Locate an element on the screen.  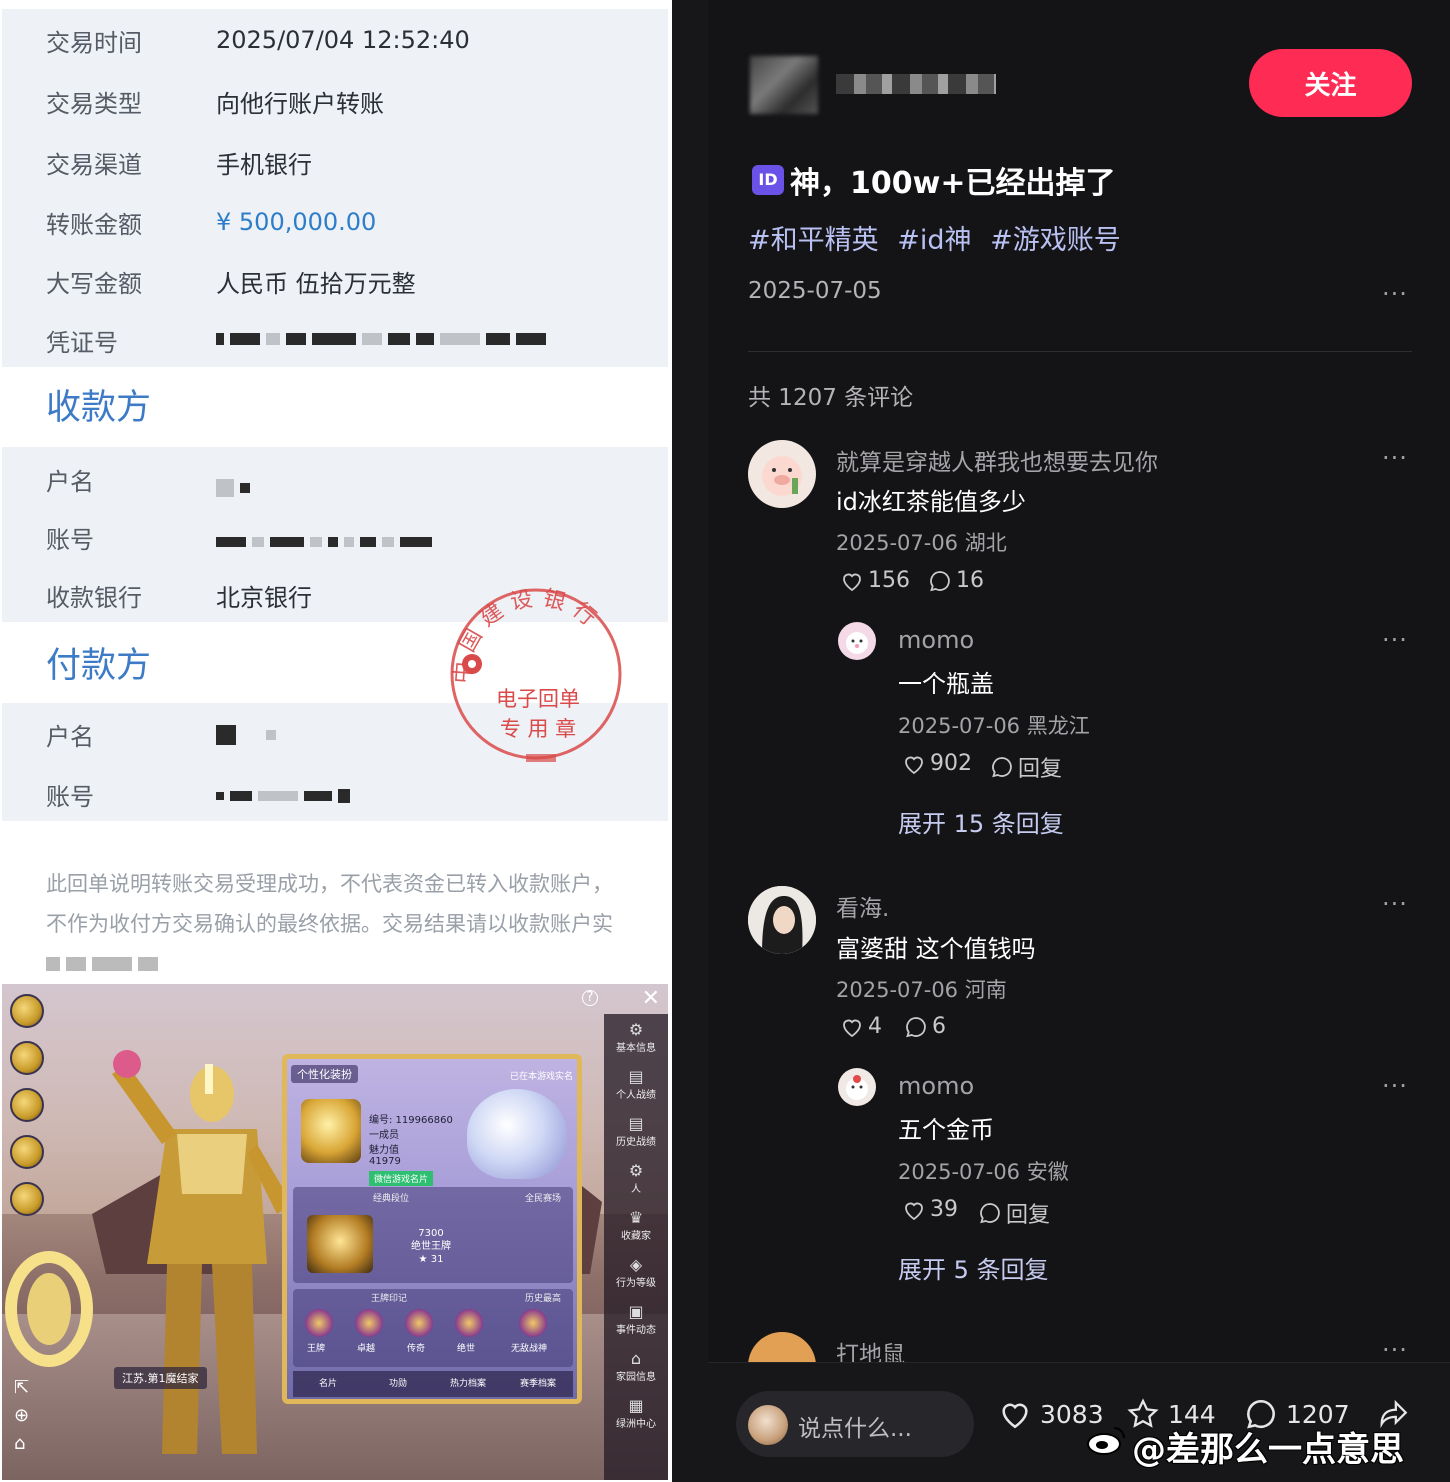
menu-item-basic-info: ⚙ 基本信息 is located at coordinates (636, 1037).